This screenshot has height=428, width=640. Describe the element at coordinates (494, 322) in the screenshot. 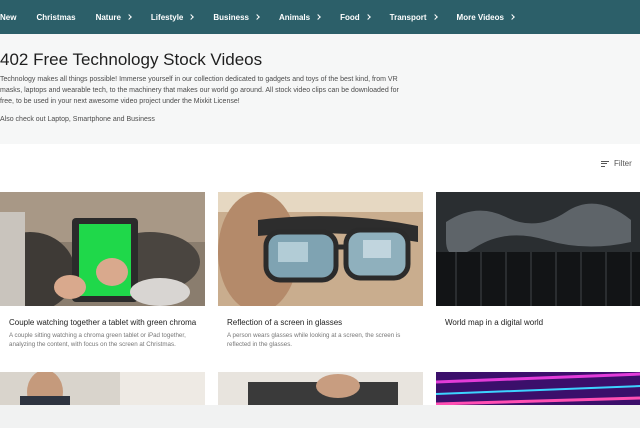

I see `video-card-title: World map in a digital world` at that location.